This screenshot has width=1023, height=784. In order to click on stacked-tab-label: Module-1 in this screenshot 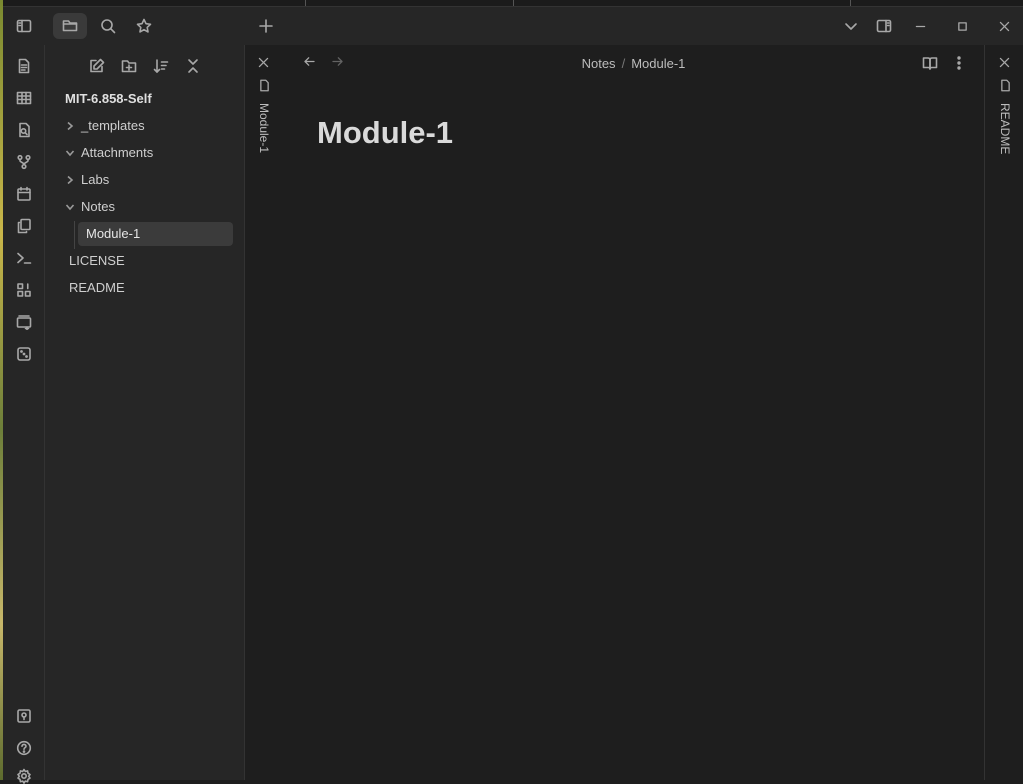, I will do `click(264, 128)`.